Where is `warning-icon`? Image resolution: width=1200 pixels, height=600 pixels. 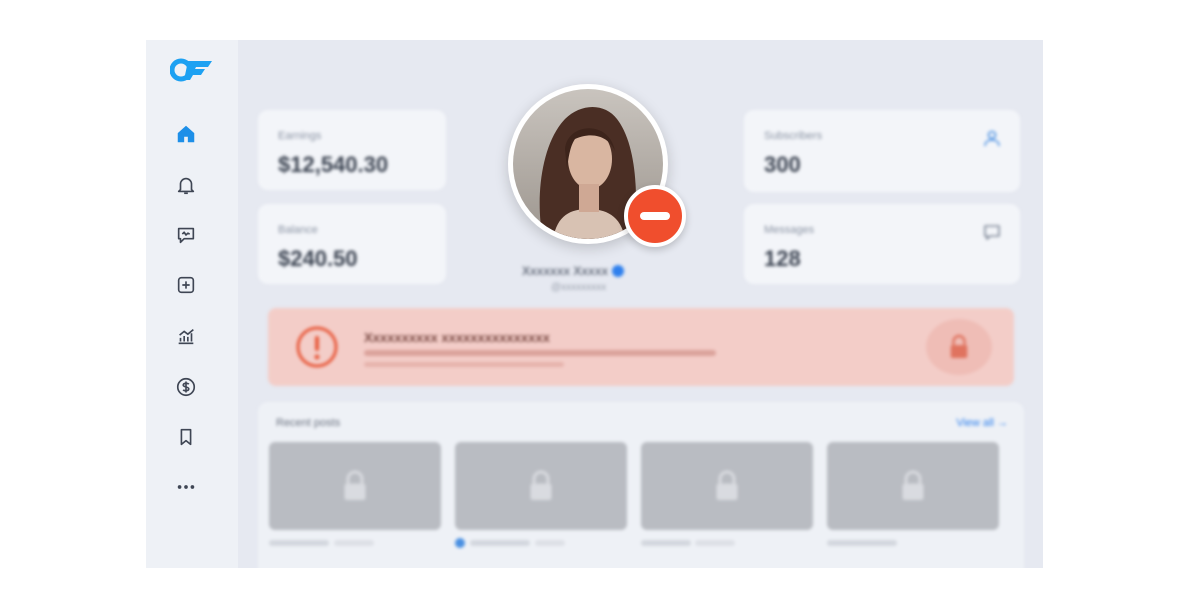 warning-icon is located at coordinates (317, 347).